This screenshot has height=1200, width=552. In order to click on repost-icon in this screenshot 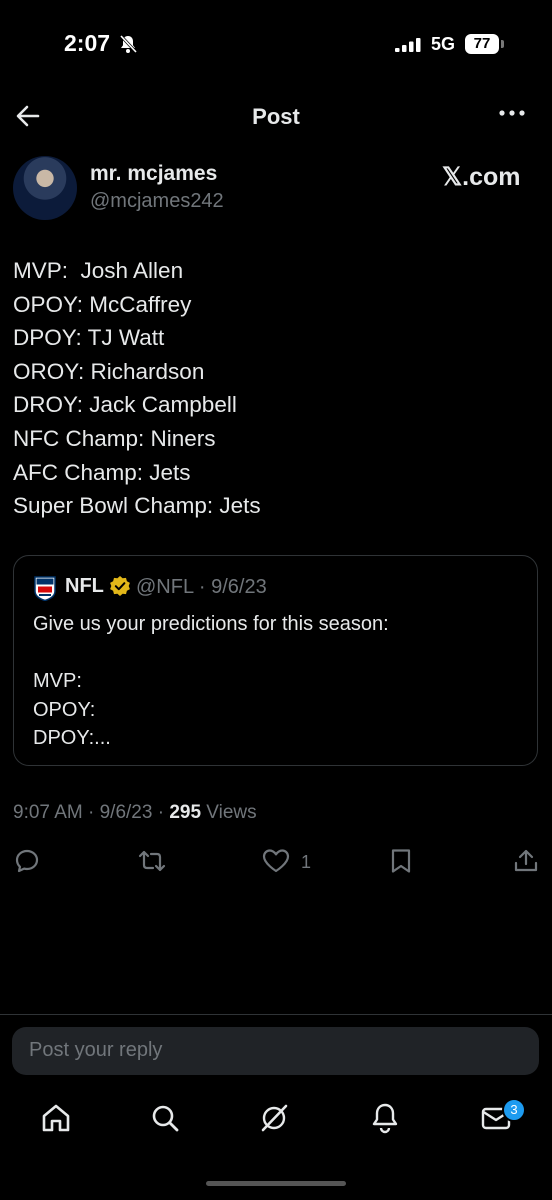, I will do `click(152, 861)`.